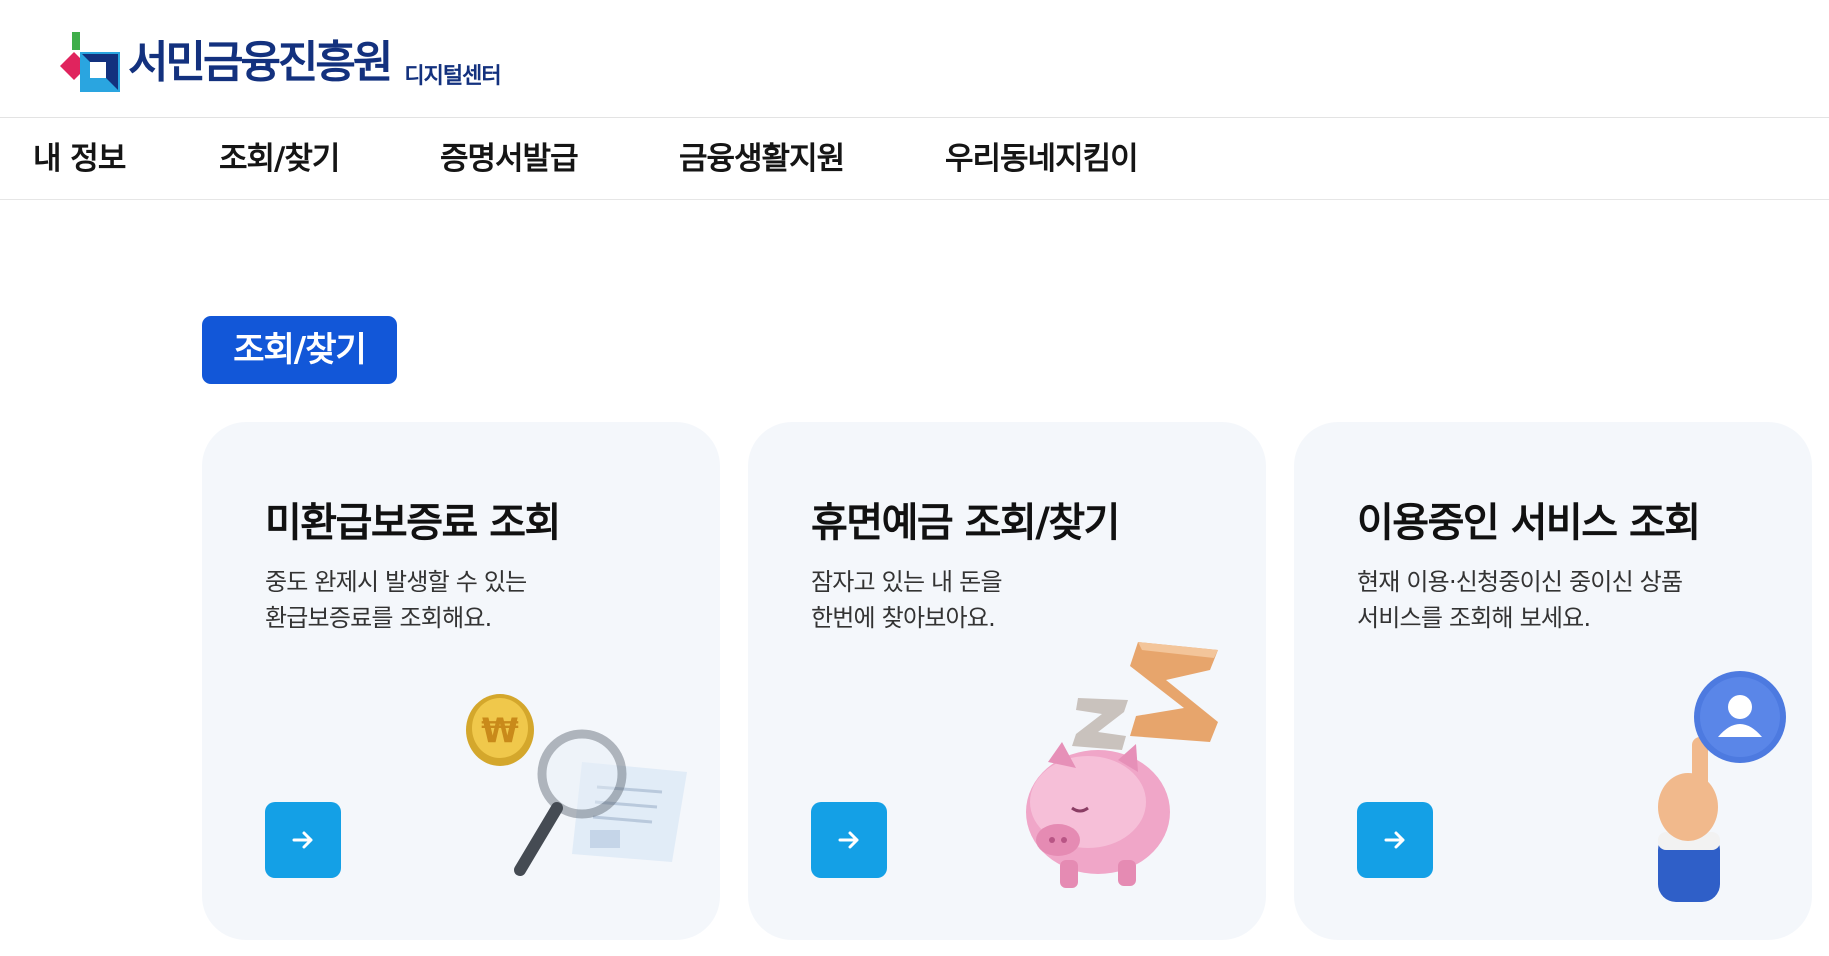 Image resolution: width=1829 pixels, height=956 pixels. Describe the element at coordinates (299, 350) in the screenshot. I see `section-title: 조회/찾기` at that location.